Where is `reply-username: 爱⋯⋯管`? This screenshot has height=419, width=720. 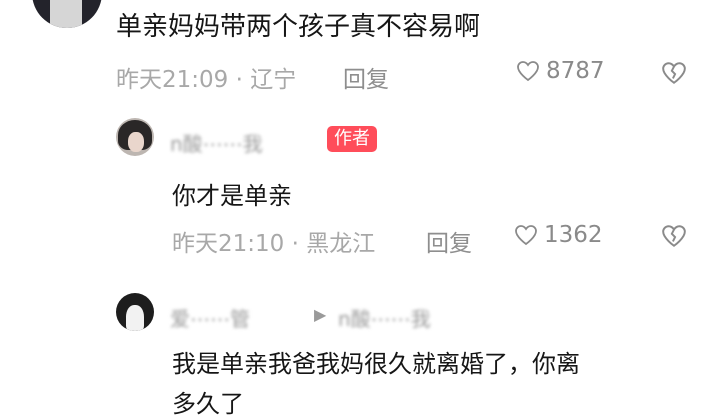
reply-username: 爱⋯⋯管 is located at coordinates (210, 317).